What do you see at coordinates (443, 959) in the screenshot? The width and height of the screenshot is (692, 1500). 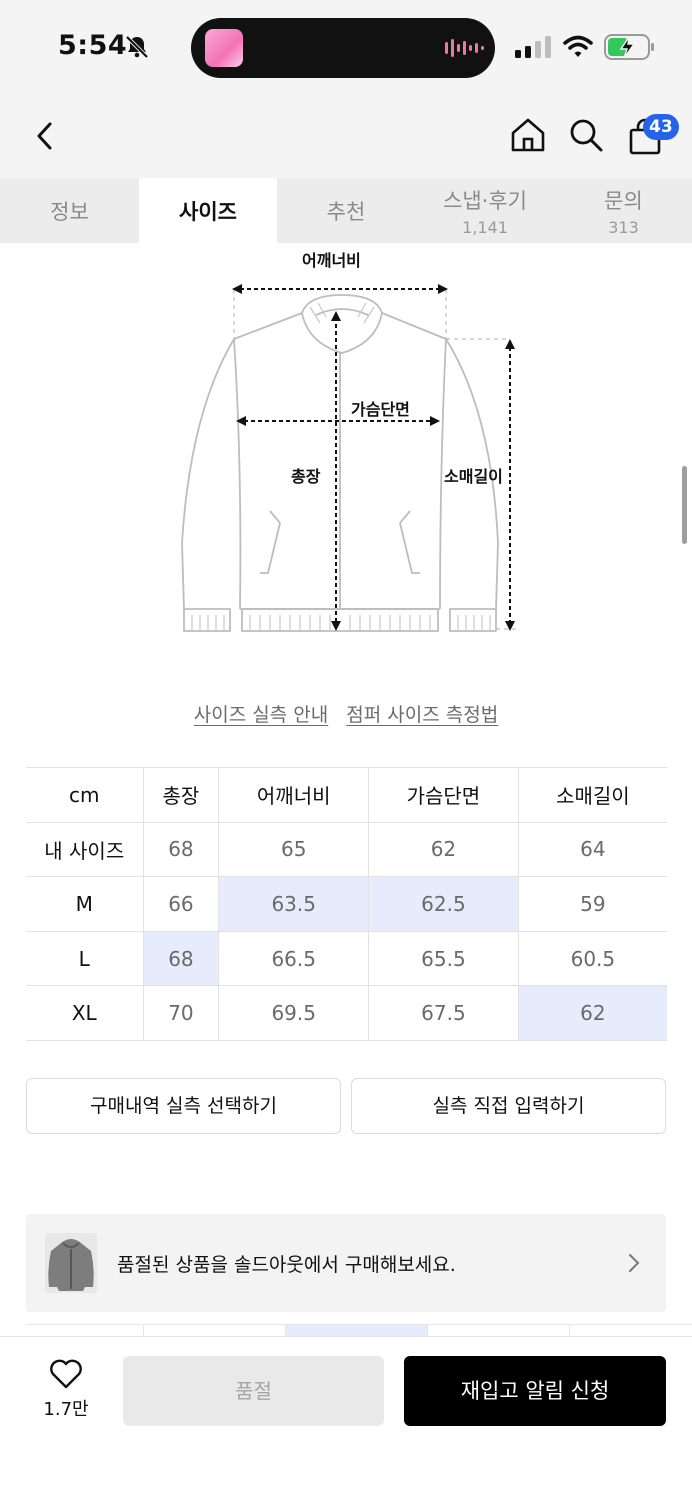 I see `table-cell: 65.5` at bounding box center [443, 959].